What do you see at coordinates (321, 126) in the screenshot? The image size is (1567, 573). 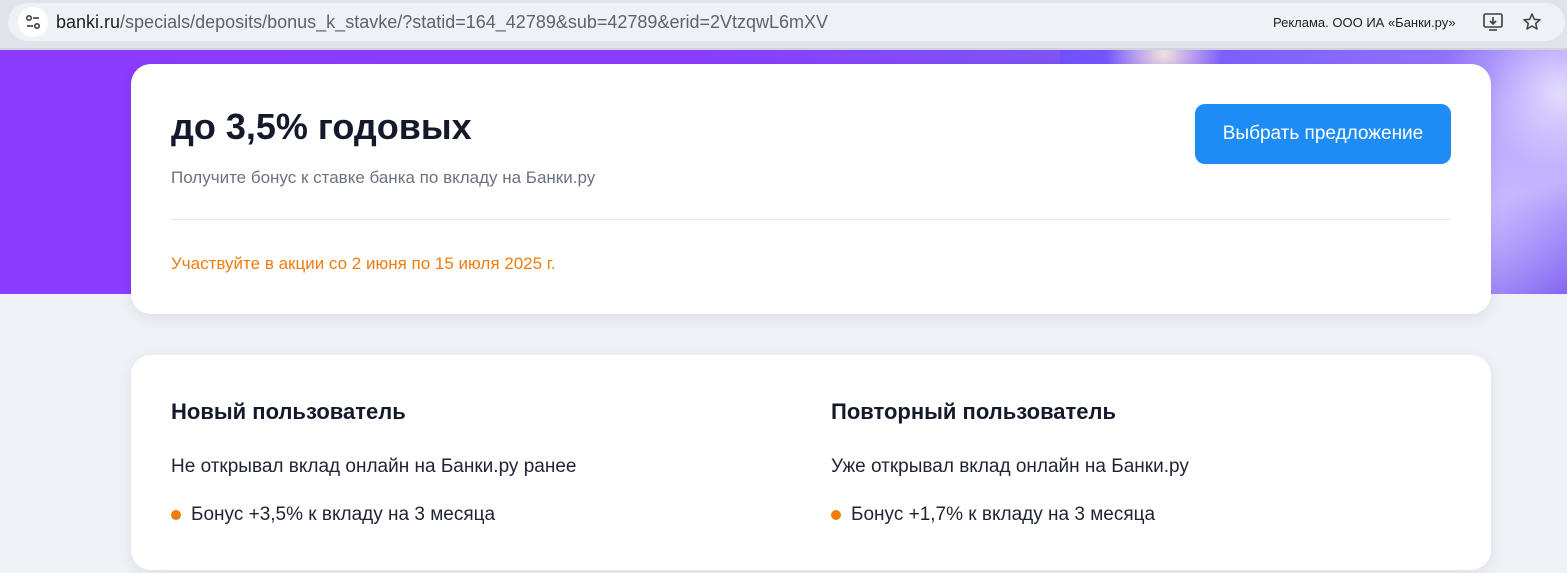 I see `page-title: до 3,5% годовых` at bounding box center [321, 126].